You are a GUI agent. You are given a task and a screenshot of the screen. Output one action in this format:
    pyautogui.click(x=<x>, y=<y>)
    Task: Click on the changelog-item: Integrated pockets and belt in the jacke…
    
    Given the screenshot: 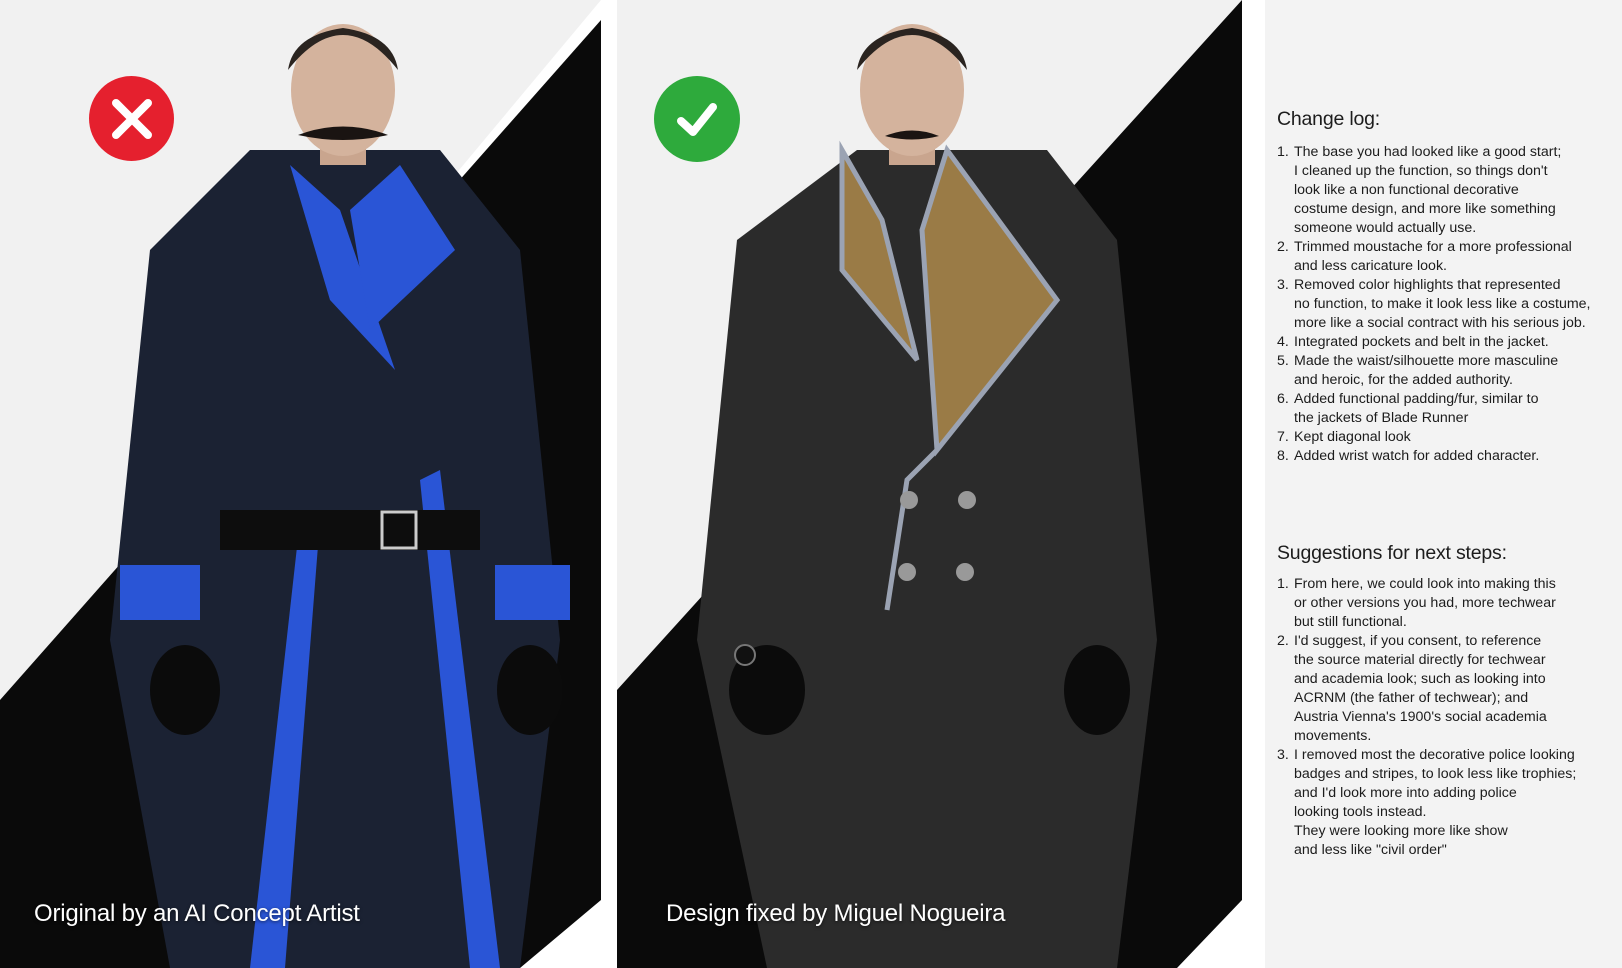 What is the action you would take?
    pyautogui.click(x=1413, y=342)
    